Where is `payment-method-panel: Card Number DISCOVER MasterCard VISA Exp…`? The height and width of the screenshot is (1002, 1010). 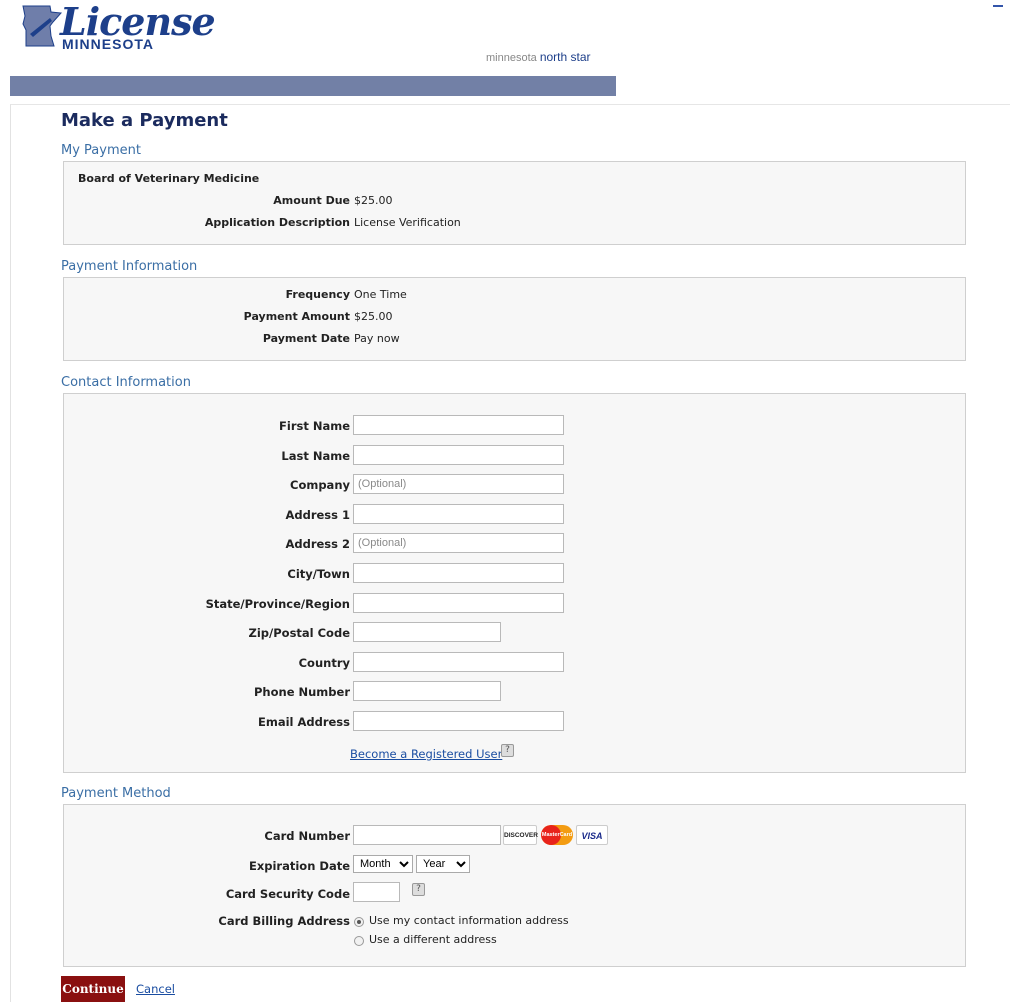
payment-method-panel: Card Number DISCOVER MasterCard VISA Exp… is located at coordinates (514, 885).